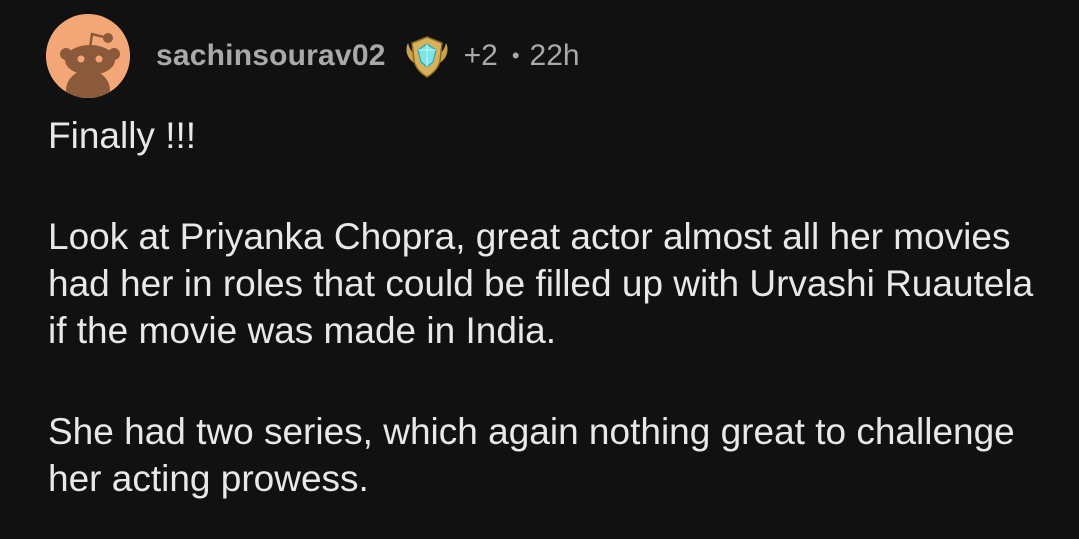  I want to click on user-avatar, so click(88, 56).